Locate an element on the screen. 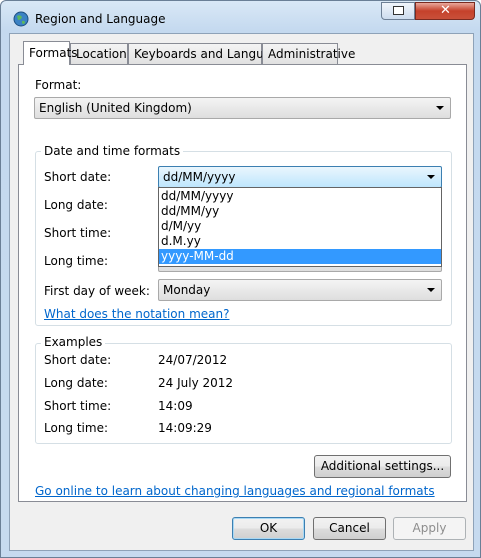  close-icon: ✕ is located at coordinates (445, 10).